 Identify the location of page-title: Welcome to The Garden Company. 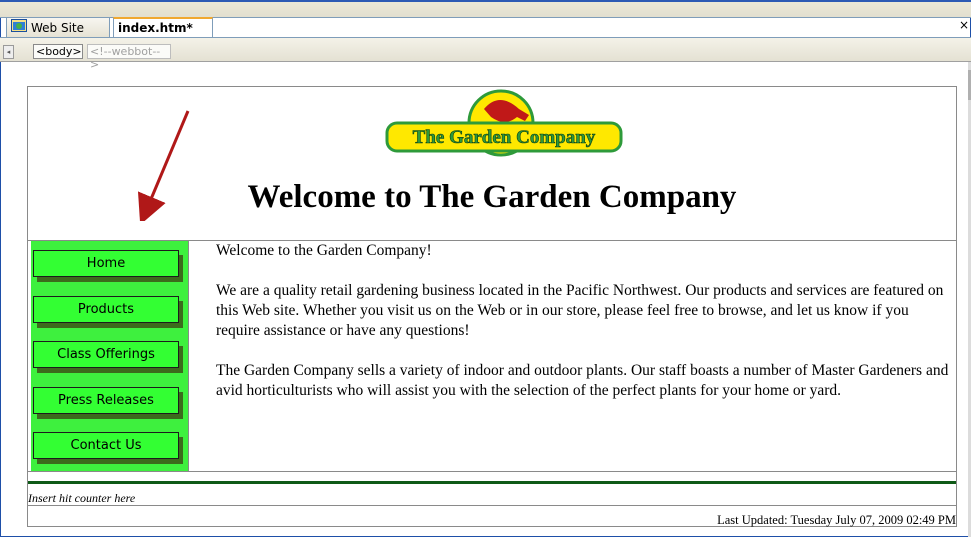
(492, 197).